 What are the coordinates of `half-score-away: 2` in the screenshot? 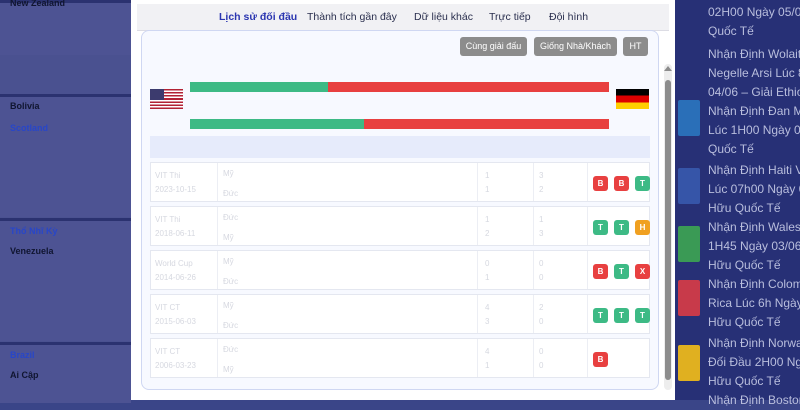 It's located at (541, 189).